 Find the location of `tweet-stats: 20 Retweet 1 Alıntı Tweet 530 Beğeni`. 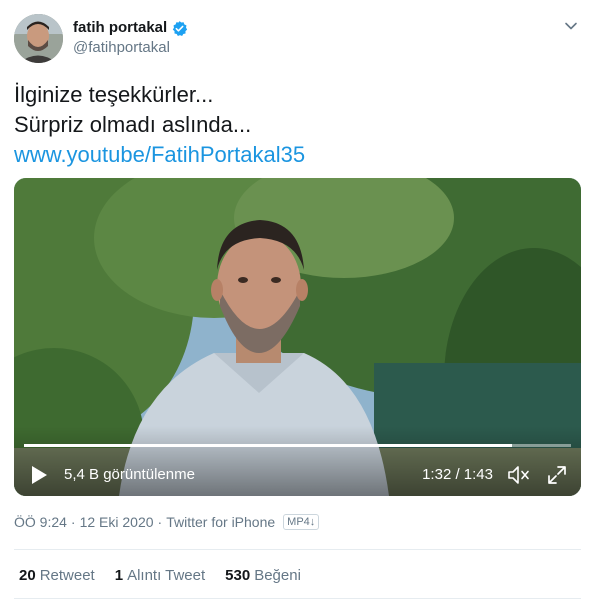

tweet-stats: 20 Retweet 1 Alıntı Tweet 530 Beğeni is located at coordinates (160, 575).